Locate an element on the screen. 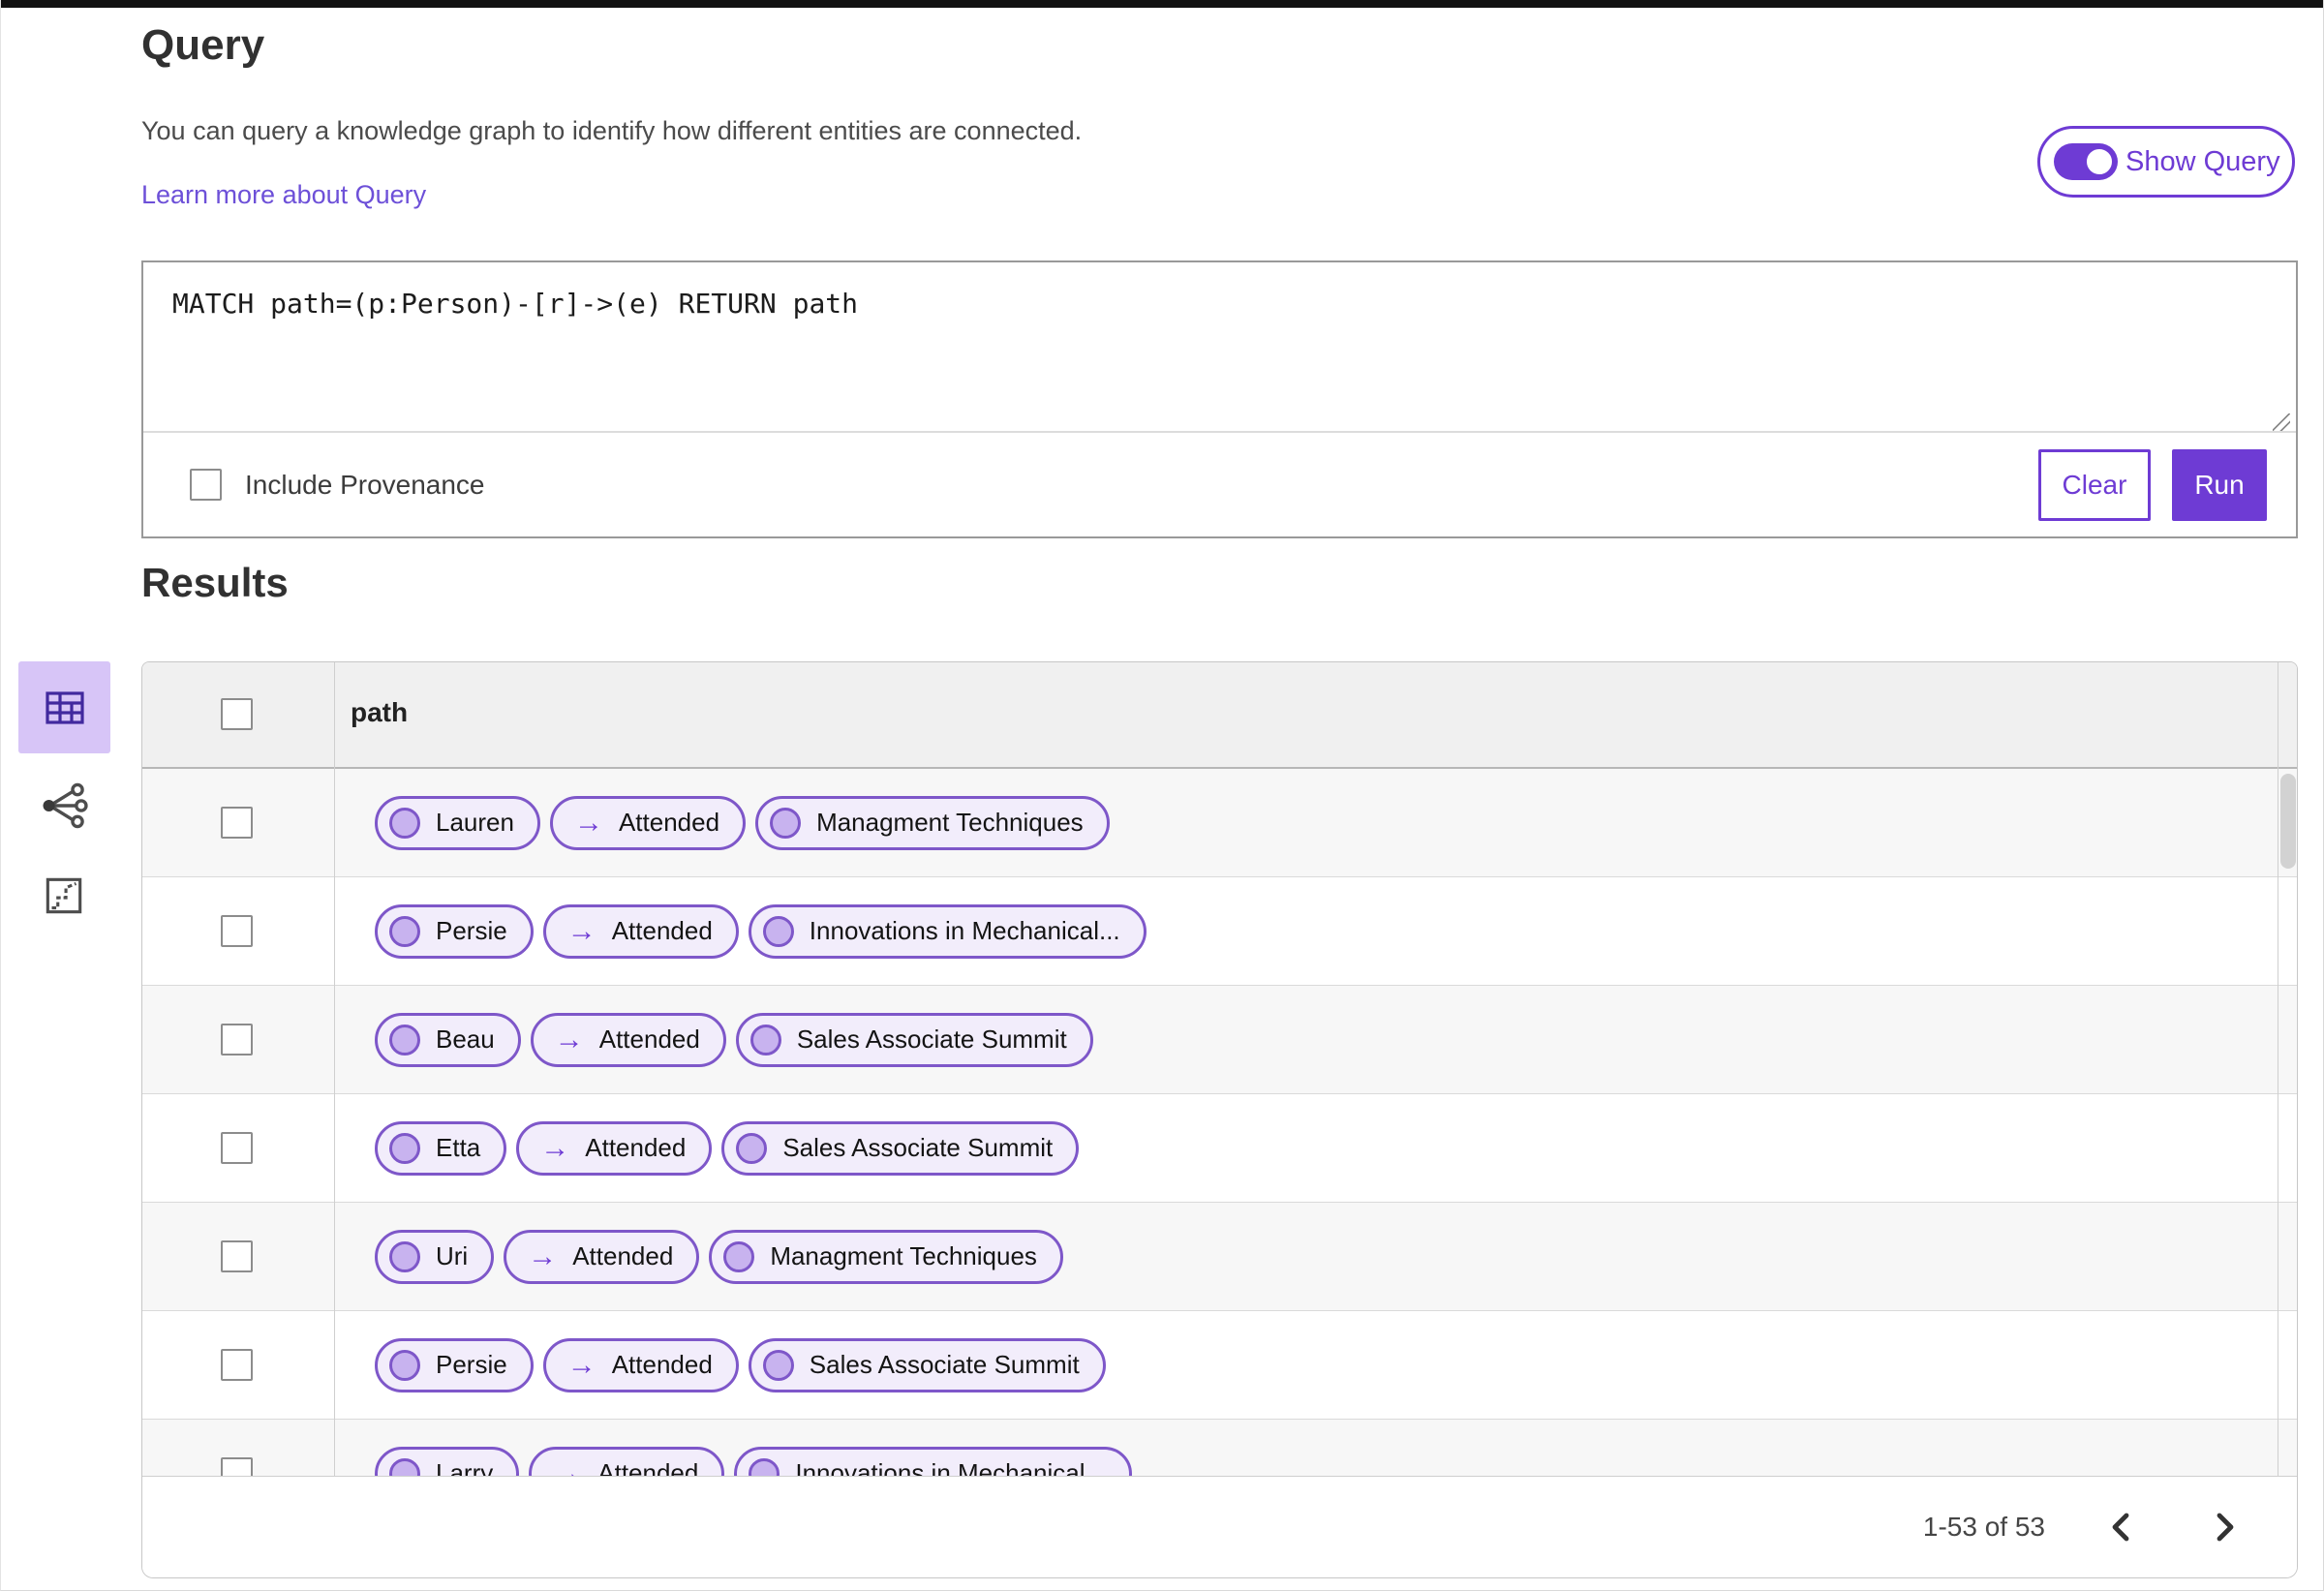 The image size is (2324, 1591). source-node-label: Lauren is located at coordinates (475, 822).